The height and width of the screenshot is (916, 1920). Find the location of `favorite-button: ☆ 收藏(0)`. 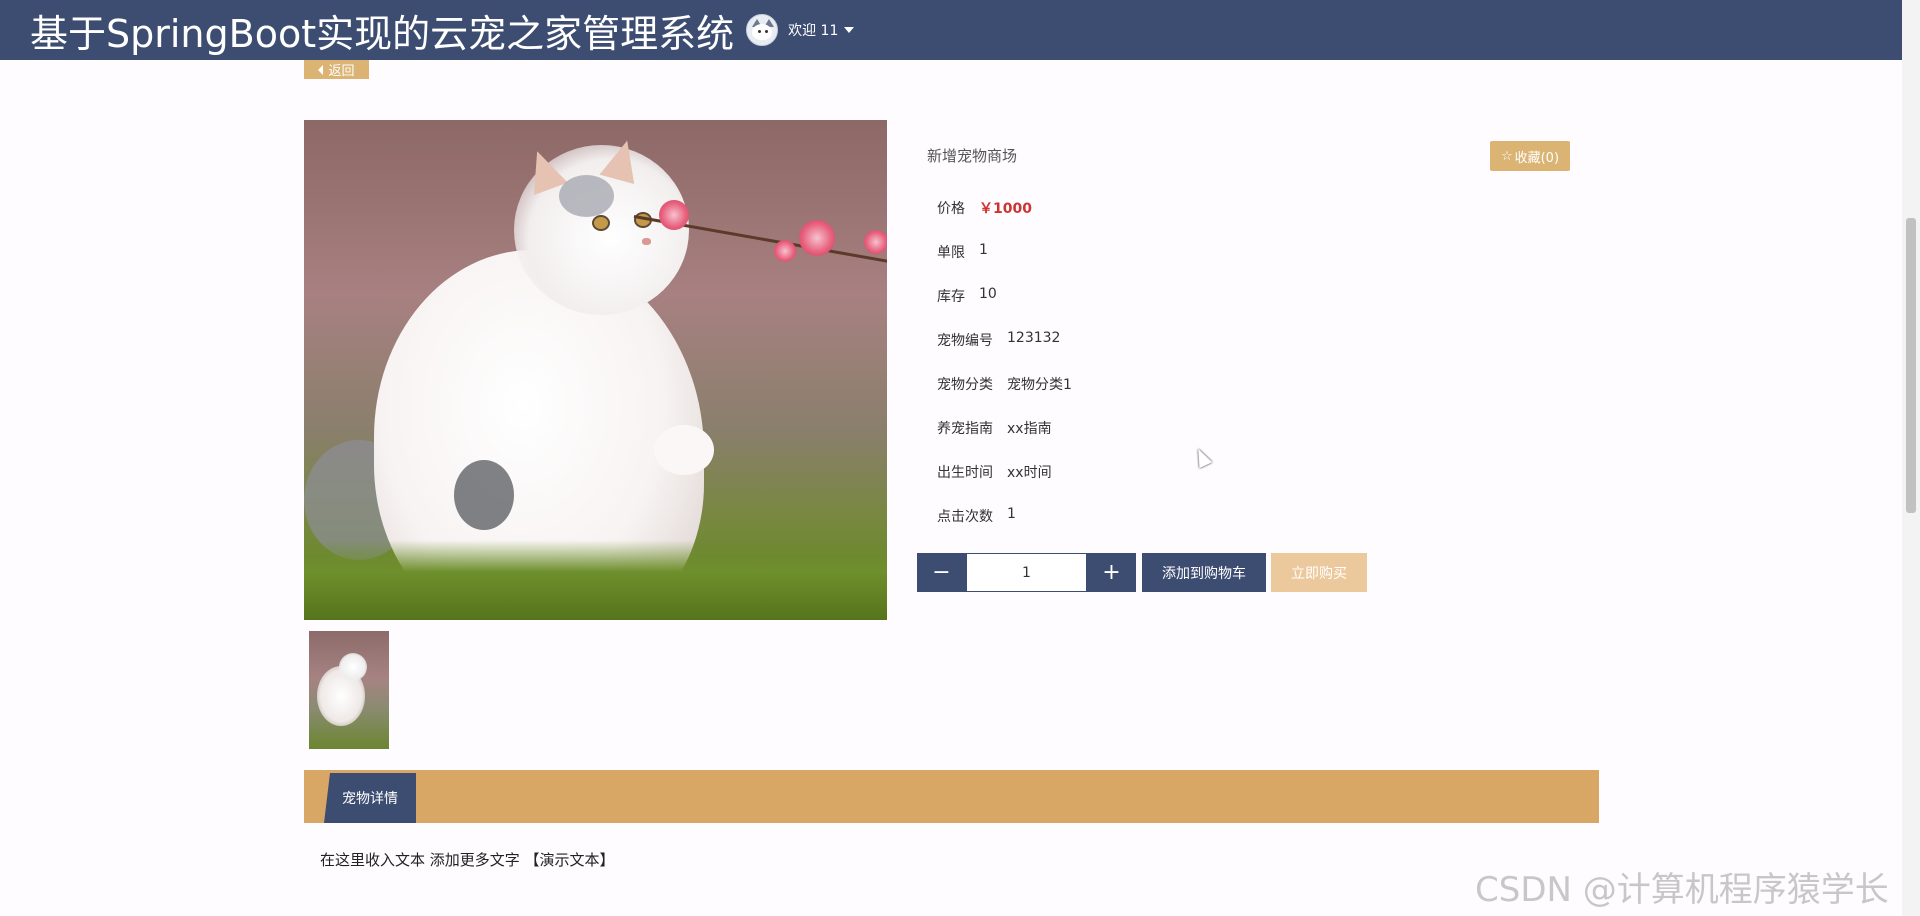

favorite-button: ☆ 收藏(0) is located at coordinates (1530, 156).